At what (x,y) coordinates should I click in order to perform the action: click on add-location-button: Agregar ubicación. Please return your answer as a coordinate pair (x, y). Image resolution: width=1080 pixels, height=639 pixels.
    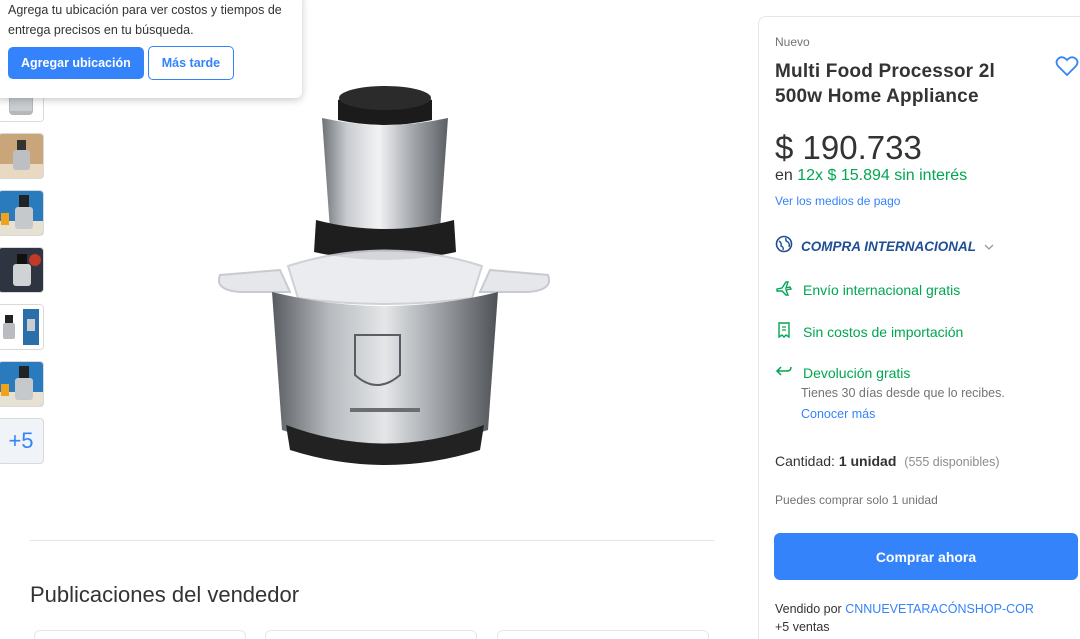
    Looking at the image, I should click on (76, 63).